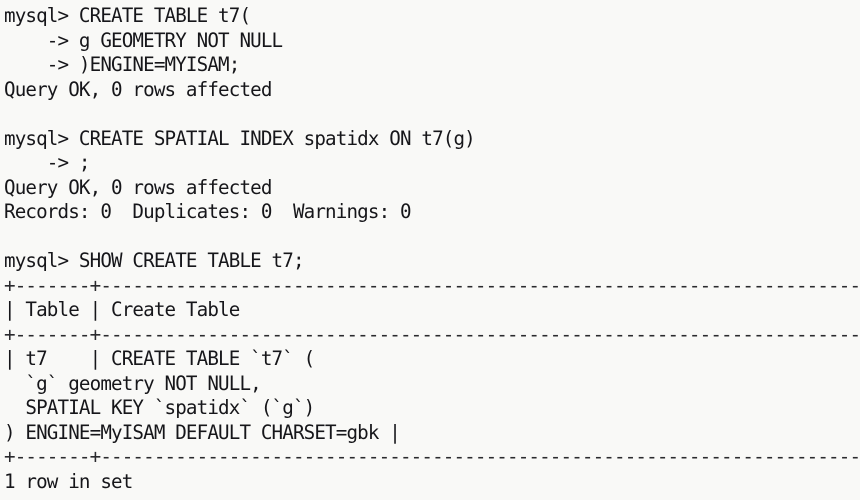 Image resolution: width=860 pixels, height=500 pixels. What do you see at coordinates (122, 64) in the screenshot?
I see `console-line-command: -> )ENGINE=MYISAM;` at bounding box center [122, 64].